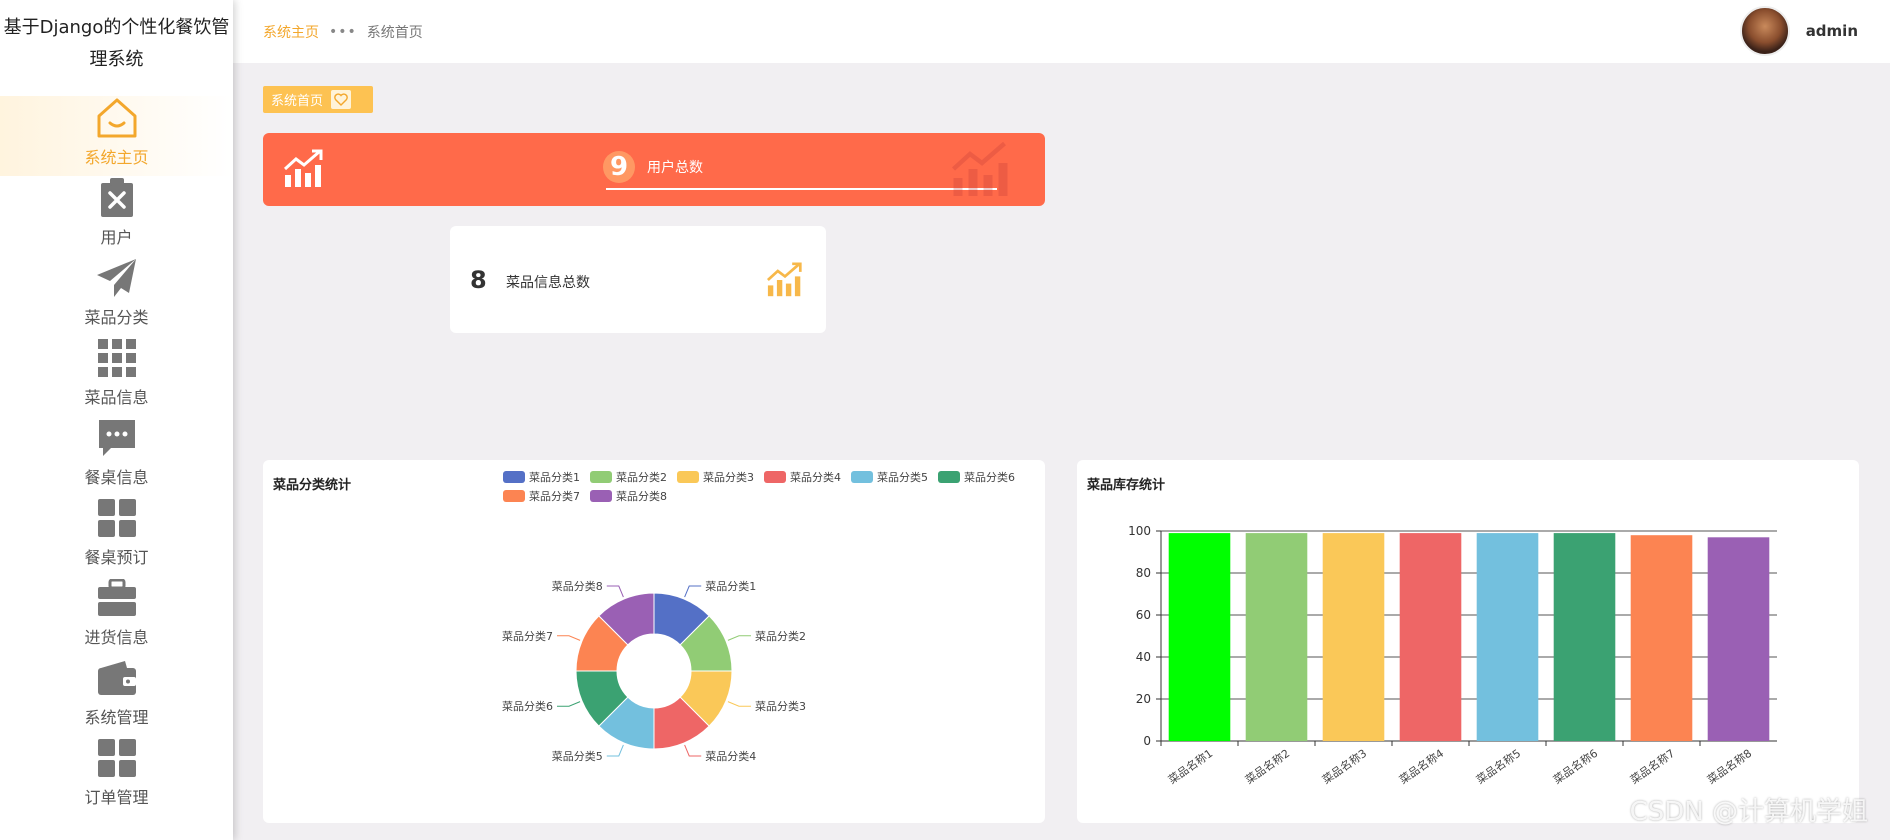  I want to click on x-tick-label: 菜品名称2, so click(1267, 766).